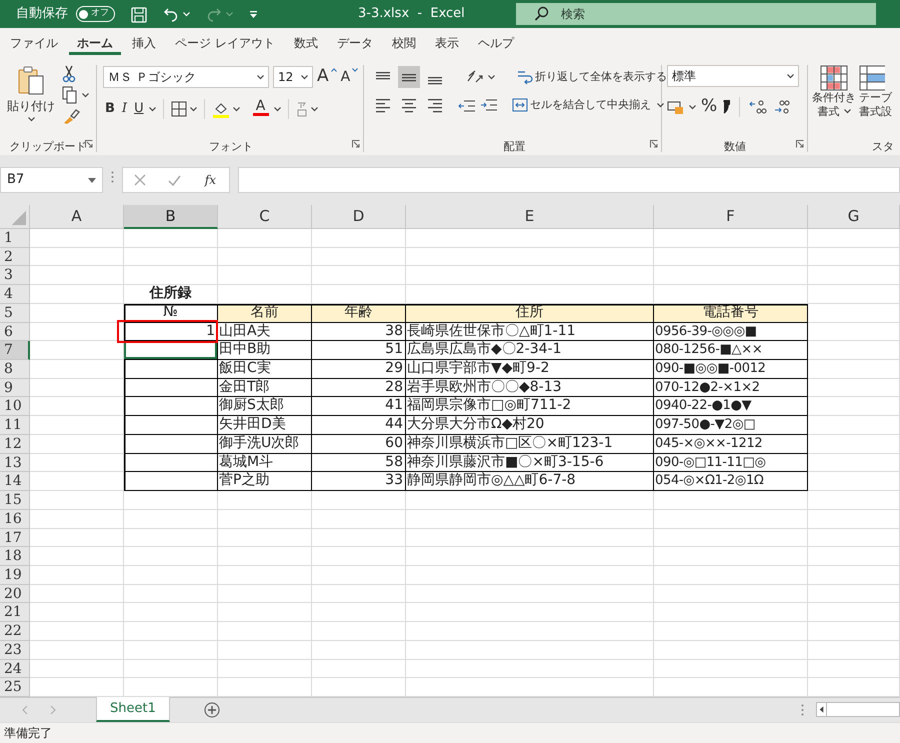  I want to click on add-sheet-icon, so click(212, 710).